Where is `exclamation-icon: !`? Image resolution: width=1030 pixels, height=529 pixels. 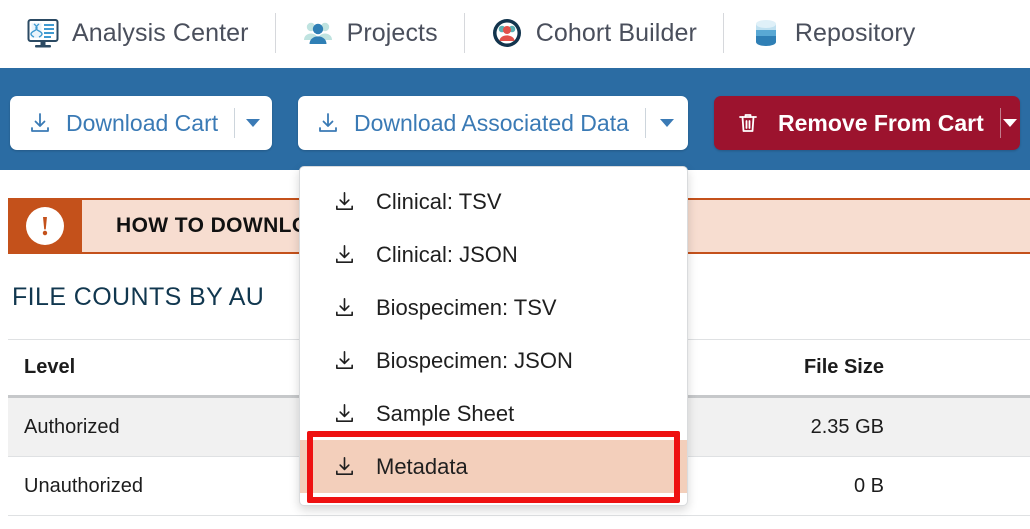
exclamation-icon: ! is located at coordinates (45, 226).